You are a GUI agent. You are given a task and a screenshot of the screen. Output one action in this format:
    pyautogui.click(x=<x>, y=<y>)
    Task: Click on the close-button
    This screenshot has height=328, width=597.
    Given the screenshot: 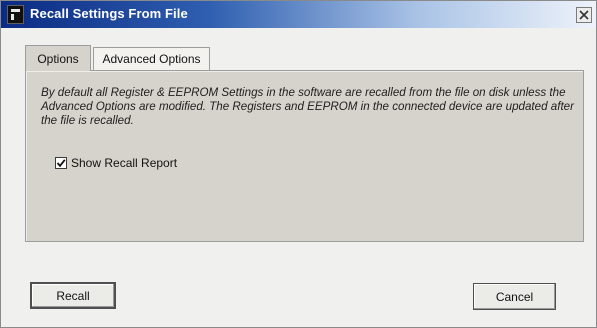 What is the action you would take?
    pyautogui.click(x=584, y=15)
    